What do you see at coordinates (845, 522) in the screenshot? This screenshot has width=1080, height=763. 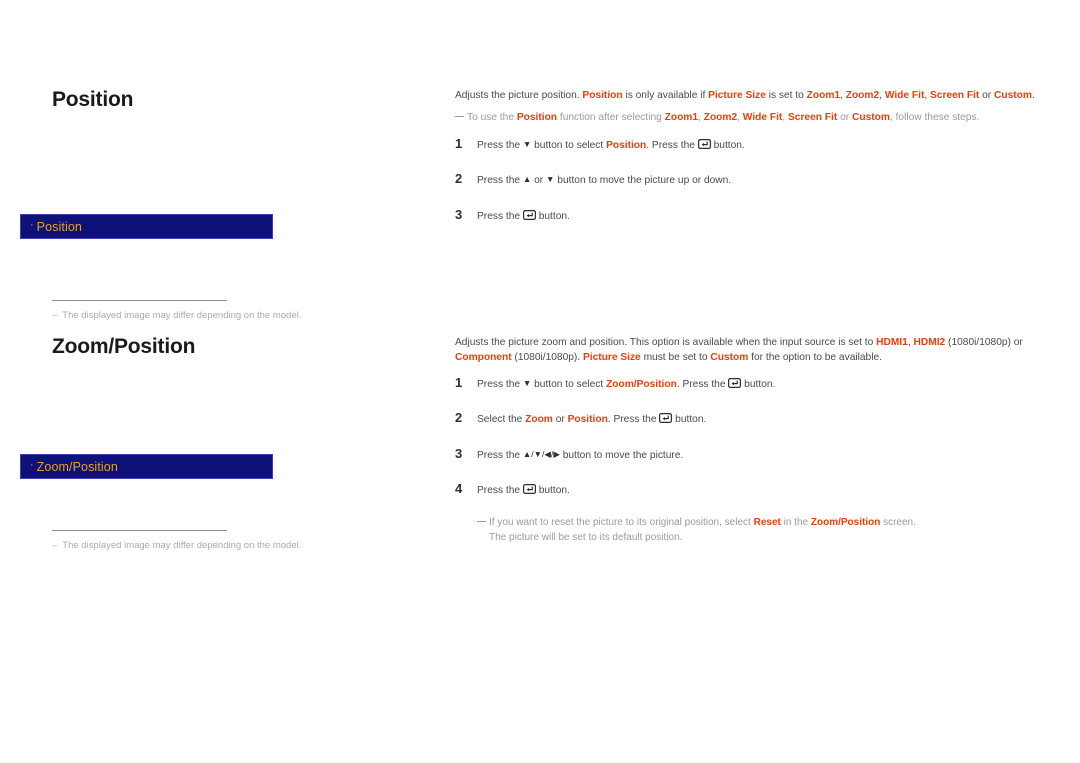 I see `footer-note-highlight-zoom-position: Zoom/Position` at bounding box center [845, 522].